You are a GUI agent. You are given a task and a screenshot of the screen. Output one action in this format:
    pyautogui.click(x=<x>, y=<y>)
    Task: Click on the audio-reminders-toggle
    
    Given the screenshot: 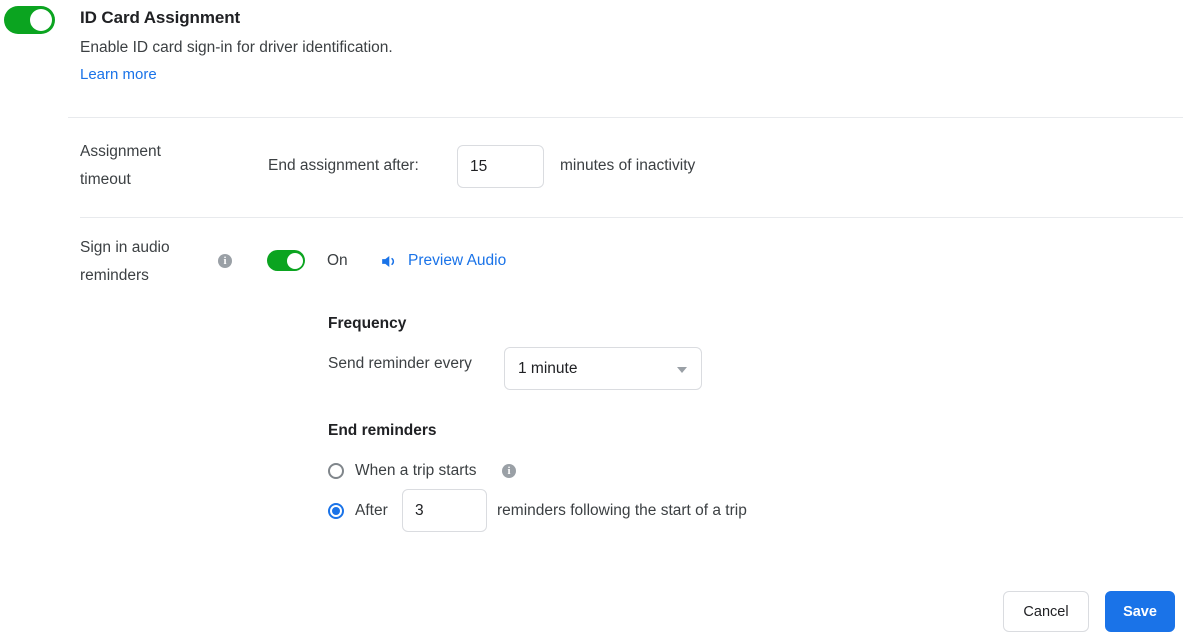 What is the action you would take?
    pyautogui.click(x=286, y=260)
    